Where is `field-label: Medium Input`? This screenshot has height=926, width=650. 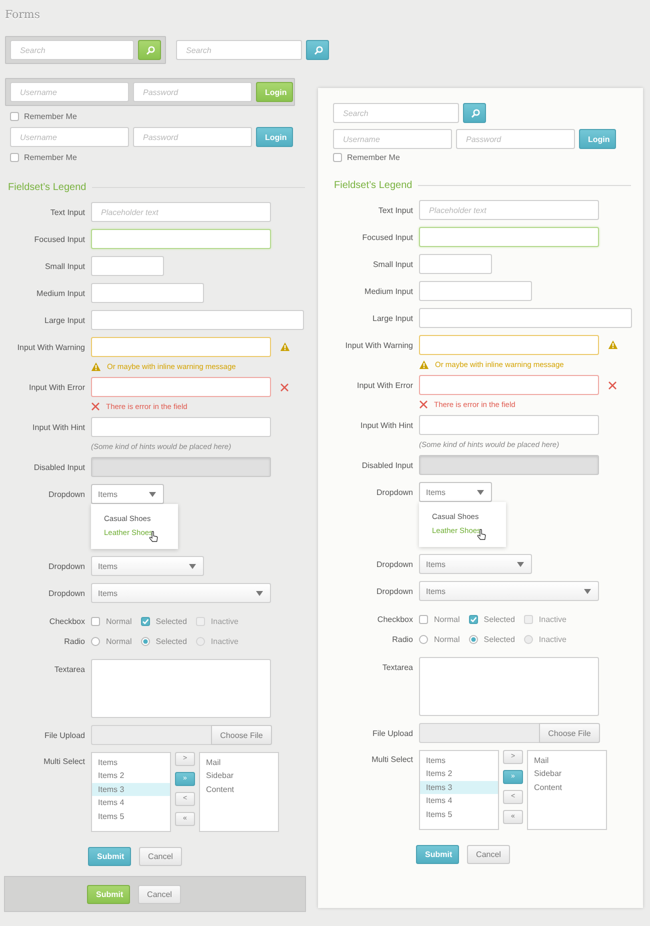 field-label: Medium Input is located at coordinates (60, 293).